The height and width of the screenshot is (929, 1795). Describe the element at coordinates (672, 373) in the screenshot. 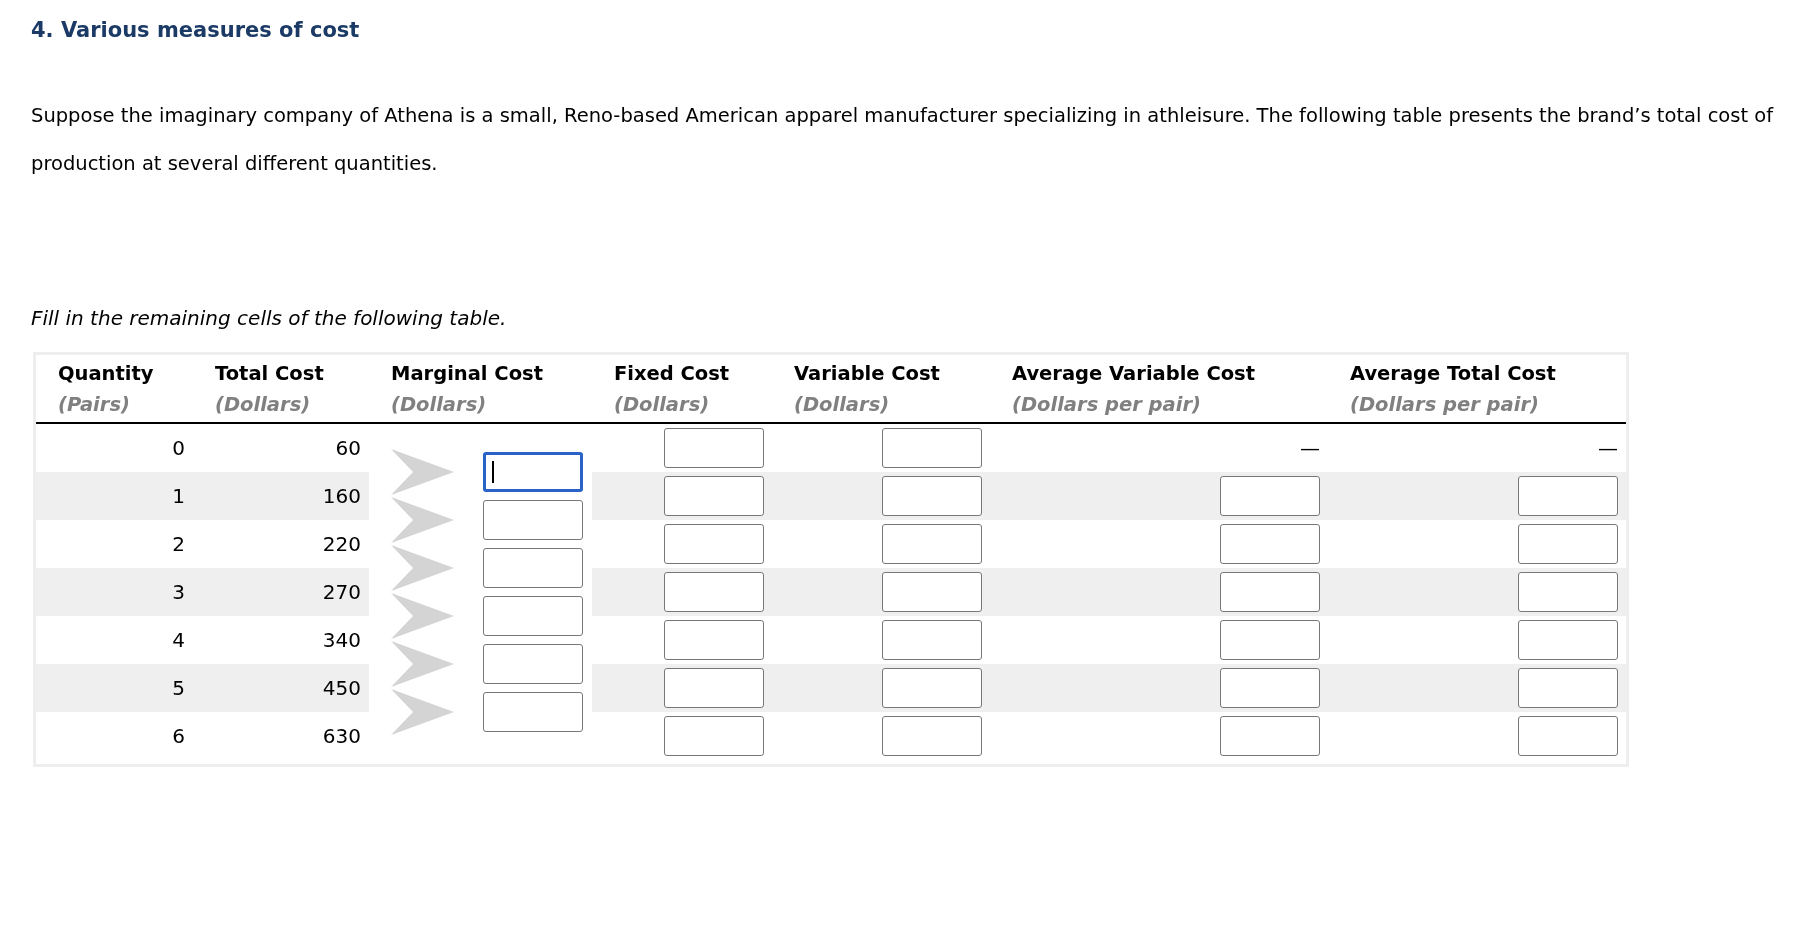

I see `column-title: Fixed Cost` at that location.